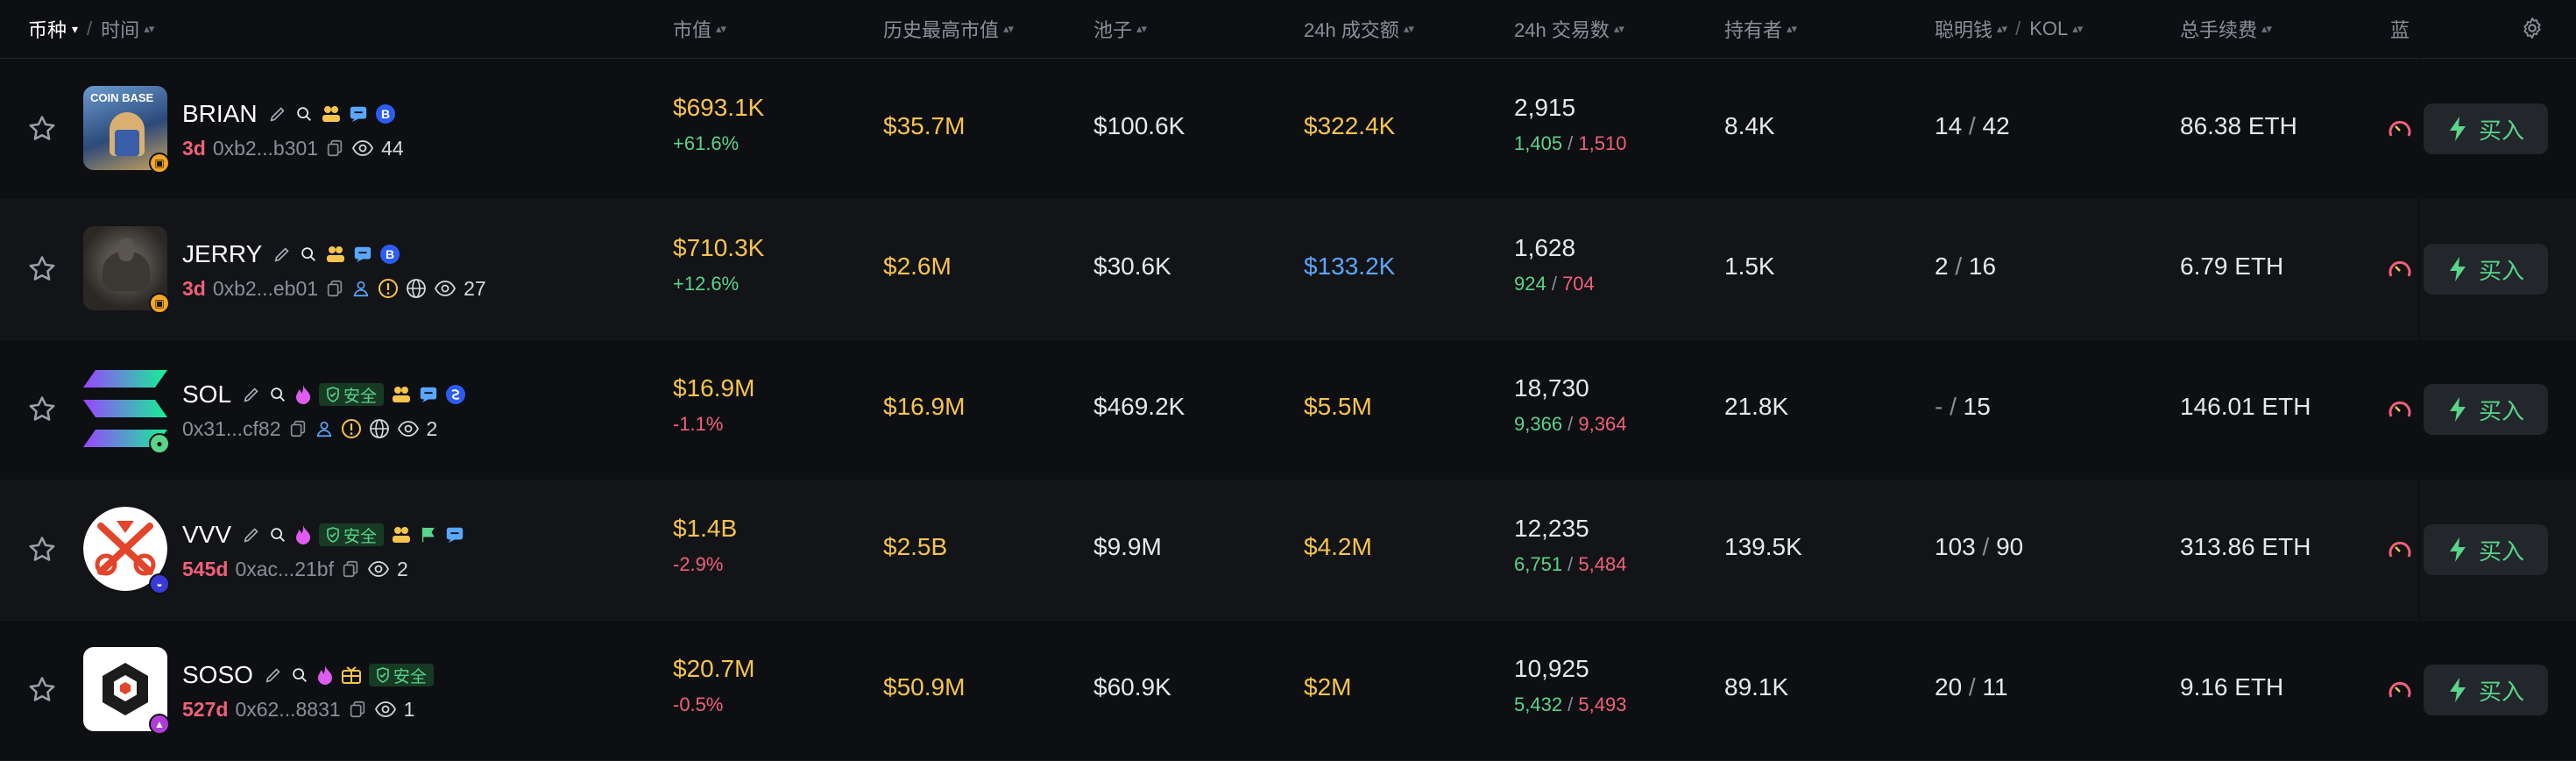  I want to click on pool-value: $9.9M, so click(1127, 546).